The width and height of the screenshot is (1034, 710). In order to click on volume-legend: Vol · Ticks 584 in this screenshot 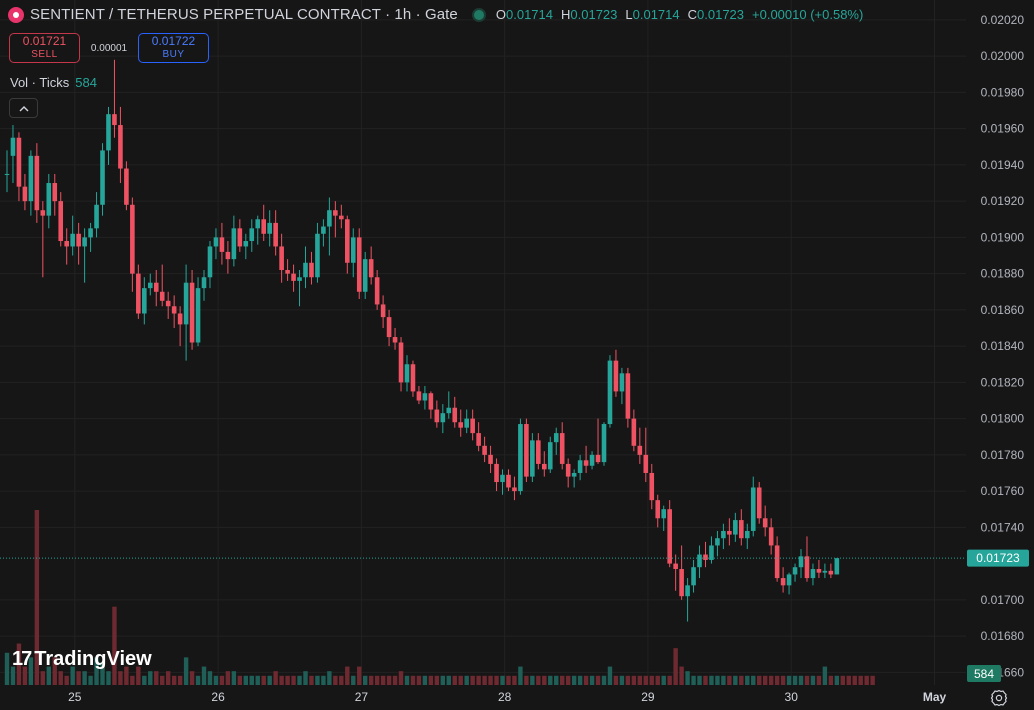, I will do `click(53, 82)`.